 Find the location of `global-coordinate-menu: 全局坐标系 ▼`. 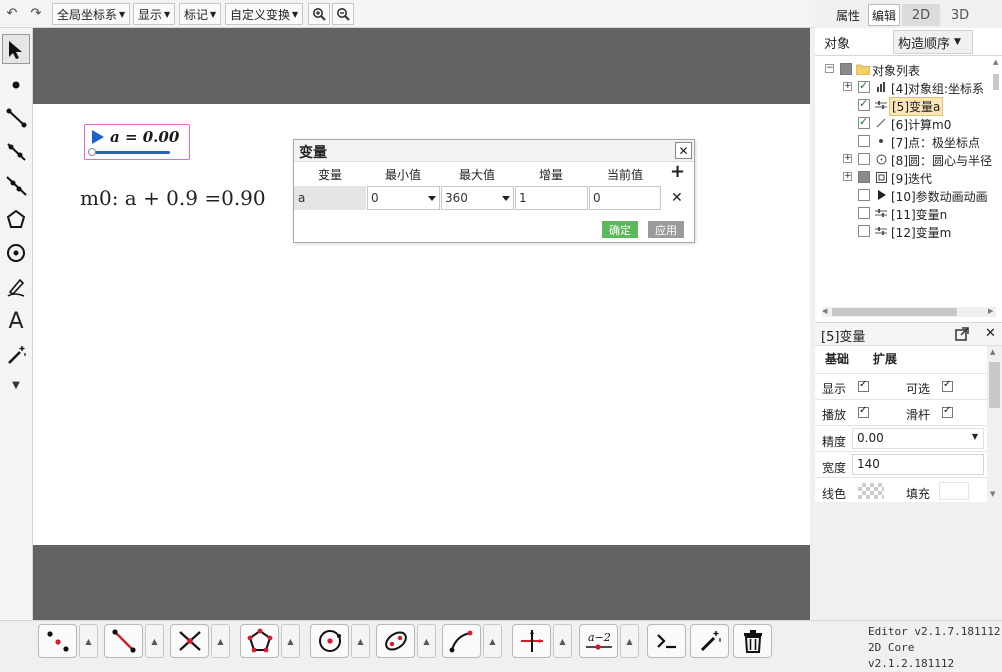

global-coordinate-menu: 全局坐标系 ▼ is located at coordinates (91, 14).